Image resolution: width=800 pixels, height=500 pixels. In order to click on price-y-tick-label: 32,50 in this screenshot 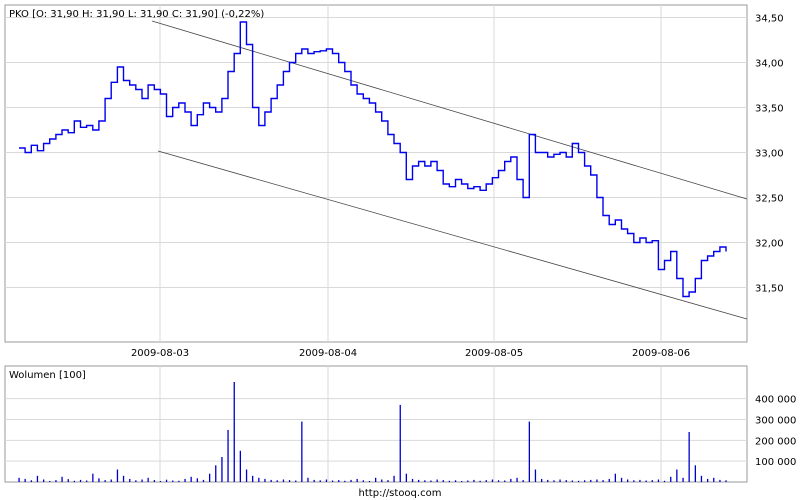, I will do `click(769, 199)`.